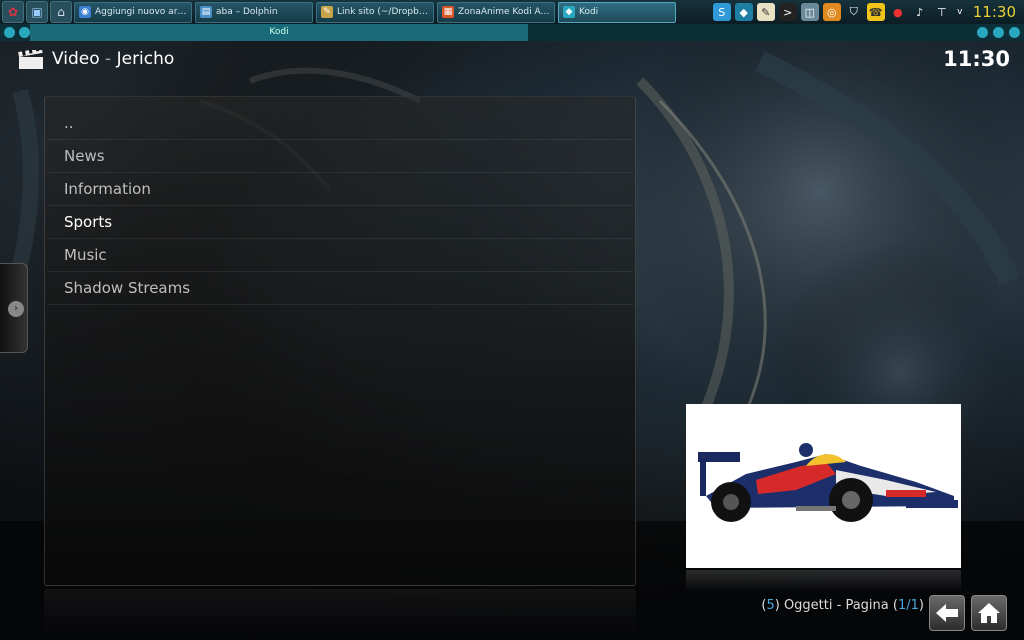  I want to click on screenshot-icon: ◫, so click(809, 12).